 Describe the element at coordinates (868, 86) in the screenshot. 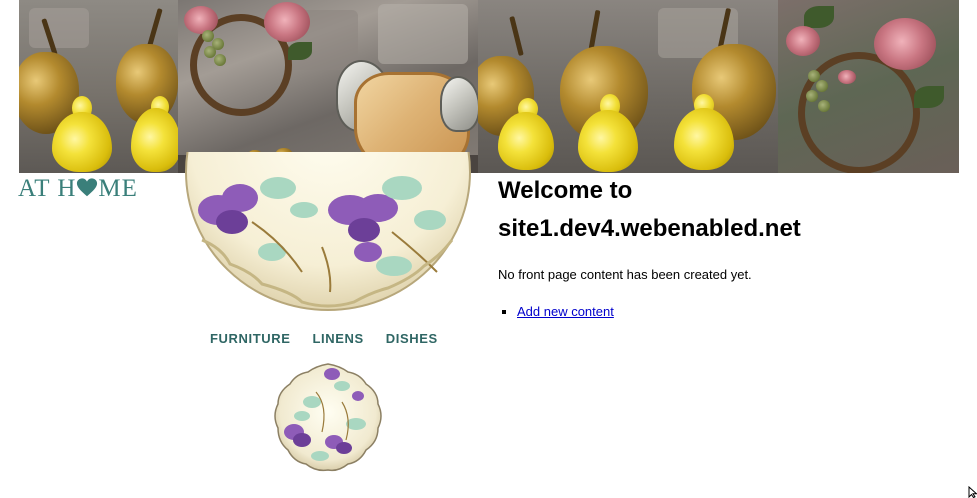

I see `banner-photo-floral-wreath` at that location.